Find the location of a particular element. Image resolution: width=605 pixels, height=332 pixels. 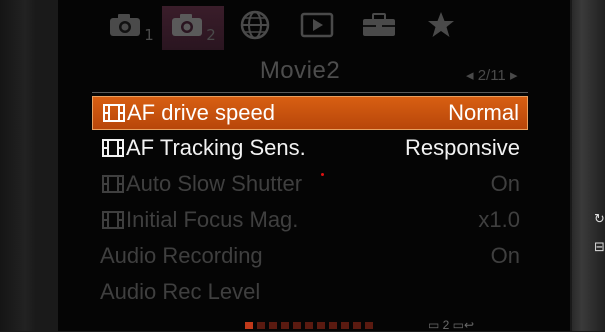

tab-number: 2 is located at coordinates (211, 35).